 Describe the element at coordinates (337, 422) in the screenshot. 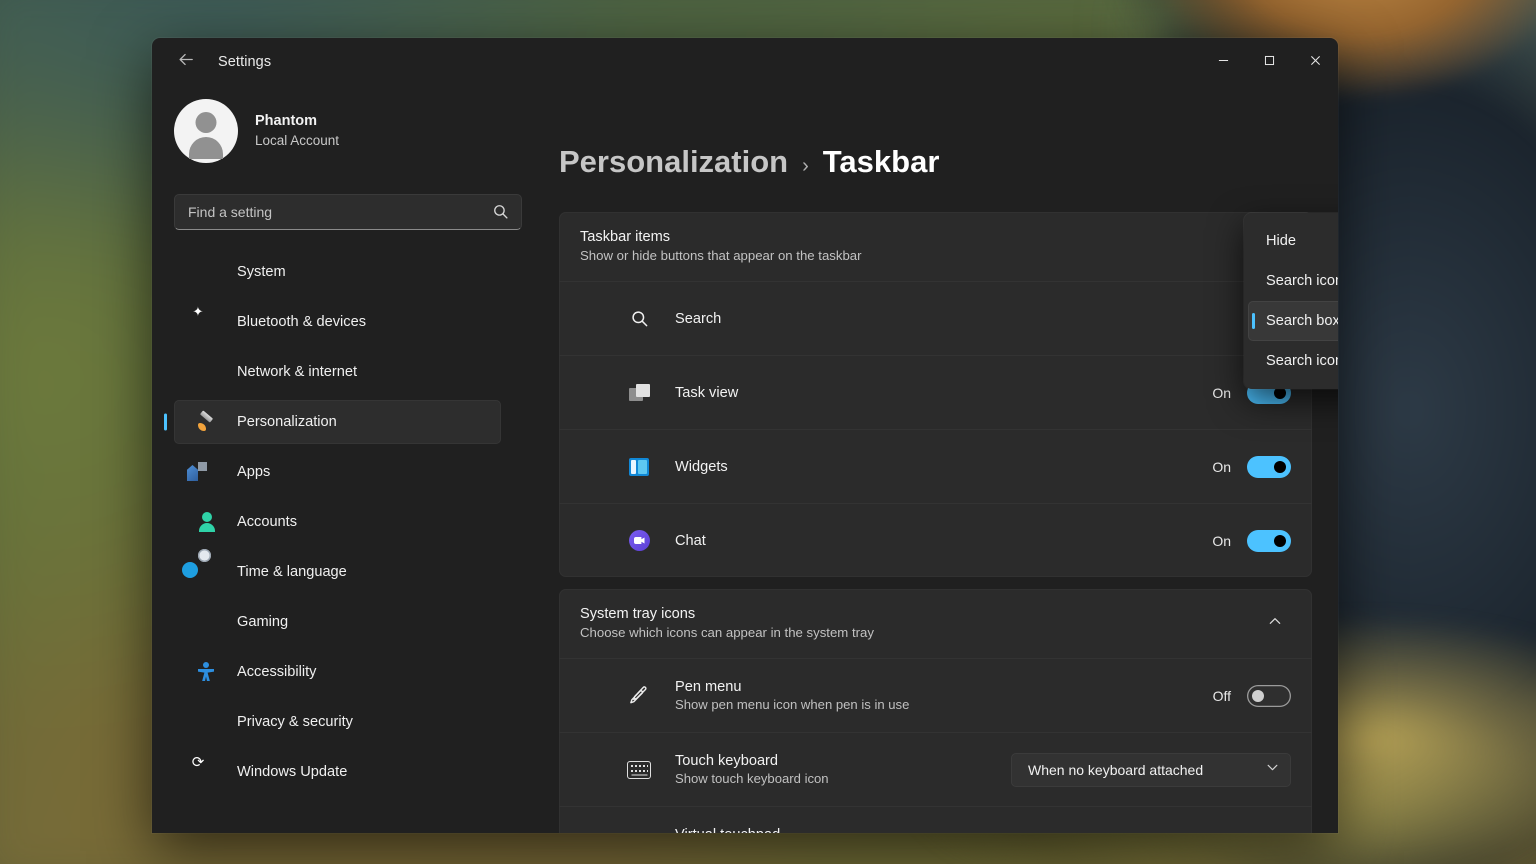

I see `sidebar-item-personalization: Personalization` at that location.